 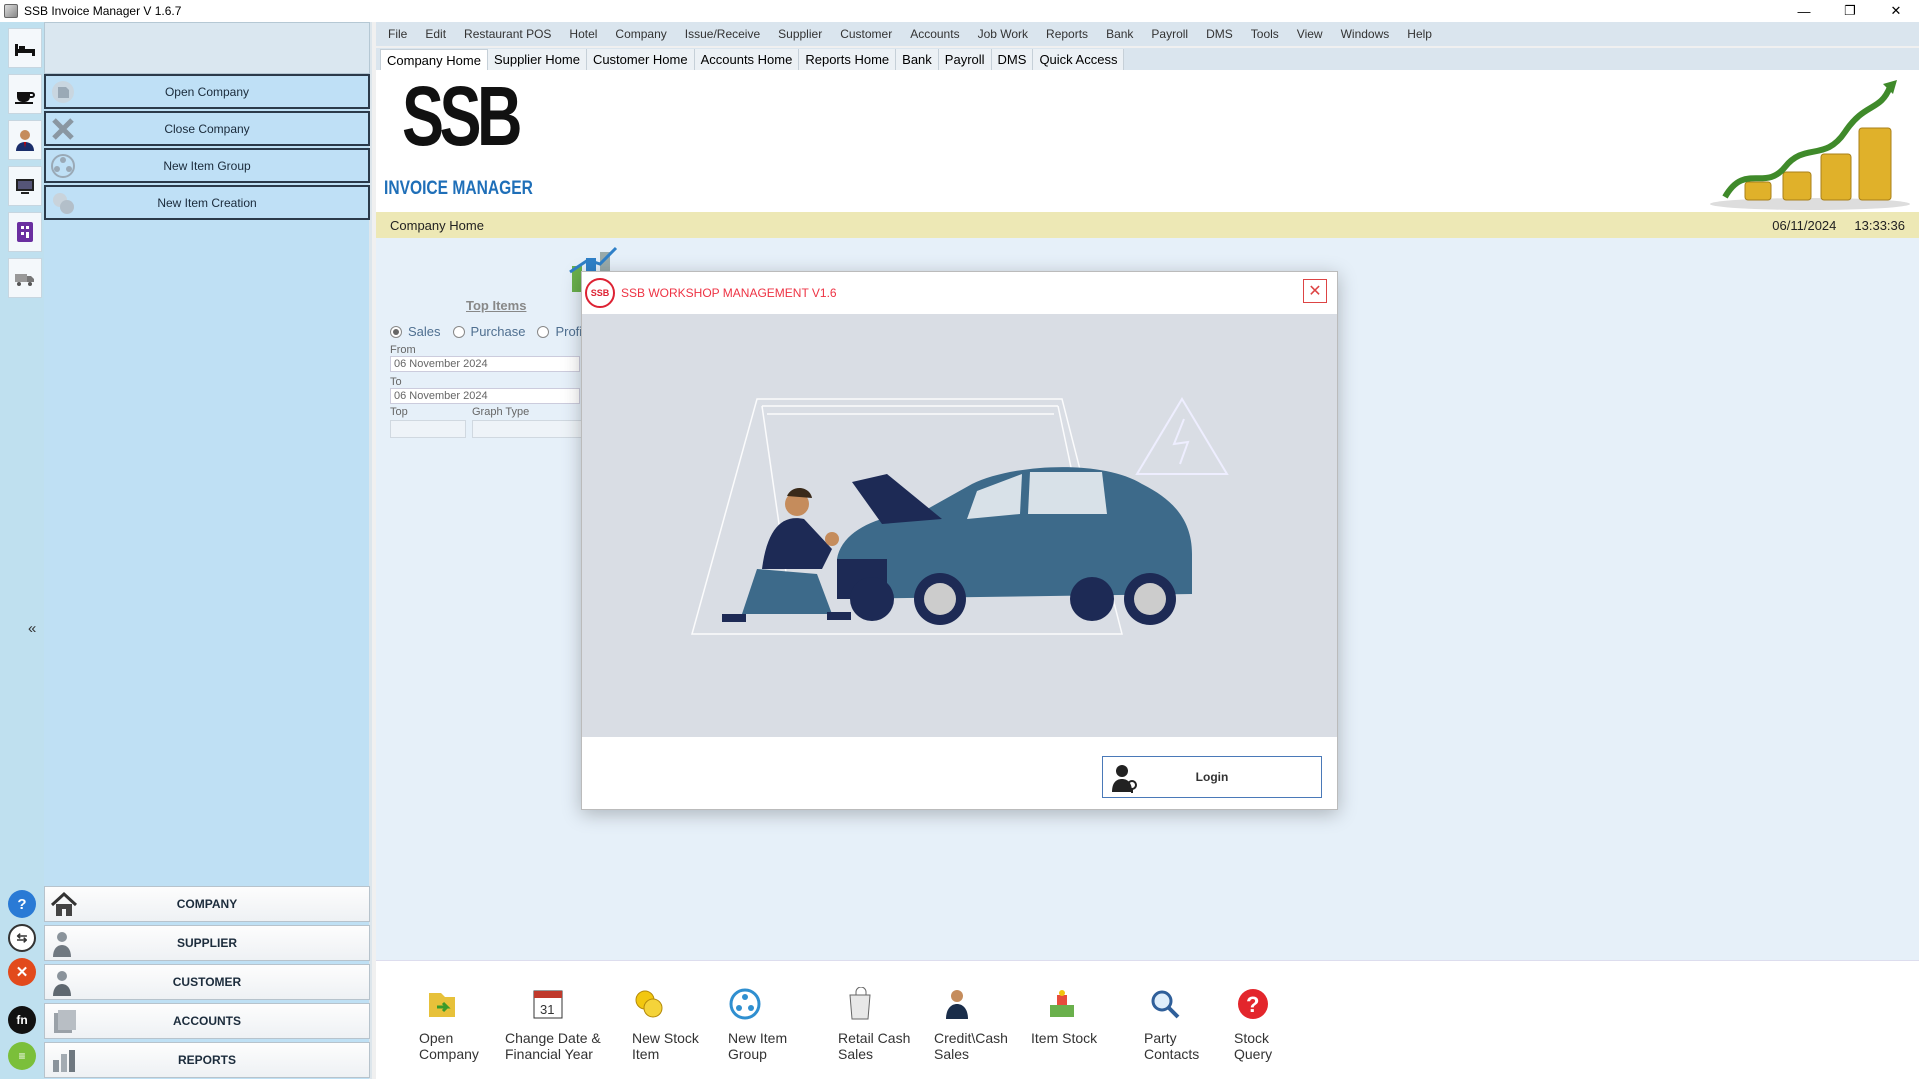 I want to click on tab-supplier-home: Supplier Home, so click(x=537, y=59).